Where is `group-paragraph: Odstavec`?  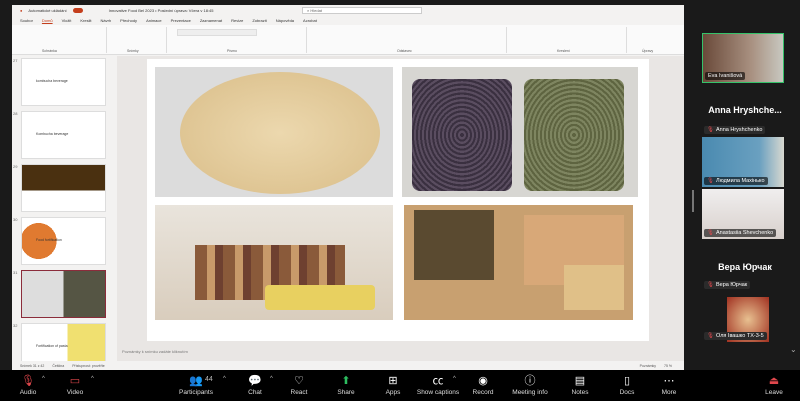 group-paragraph: Odstavec is located at coordinates (404, 51).